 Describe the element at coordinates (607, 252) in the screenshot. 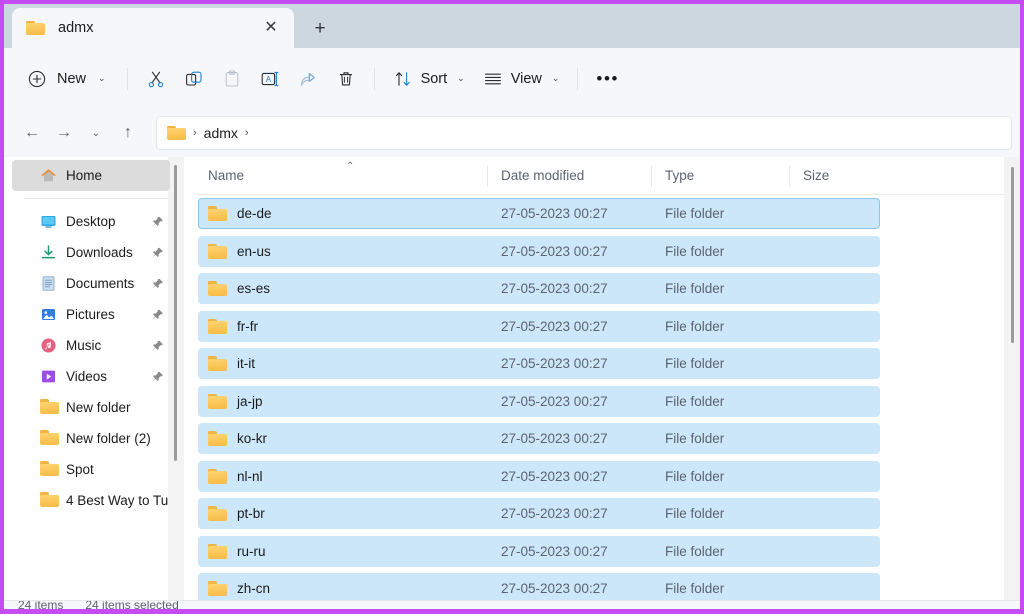

I see `table-row: en-us 27-05-2023 00:27 File folder` at that location.